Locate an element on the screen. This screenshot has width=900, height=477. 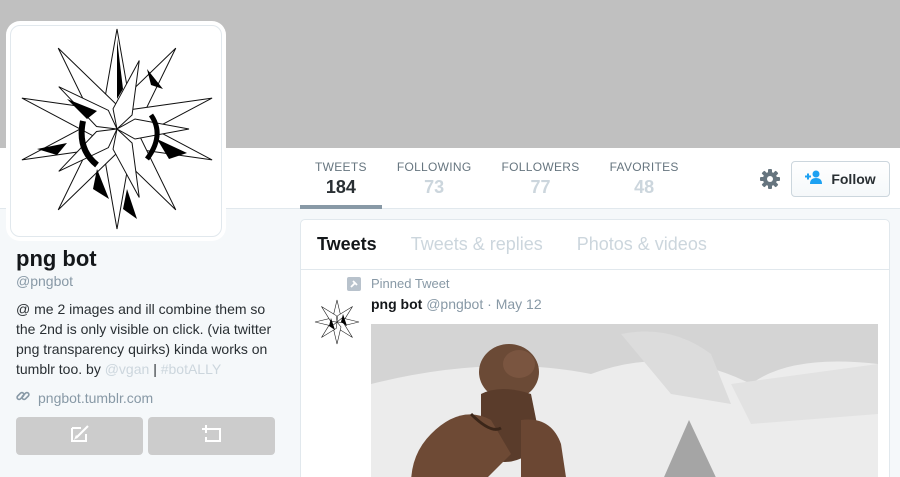
stat-value: 184 is located at coordinates (340, 187).